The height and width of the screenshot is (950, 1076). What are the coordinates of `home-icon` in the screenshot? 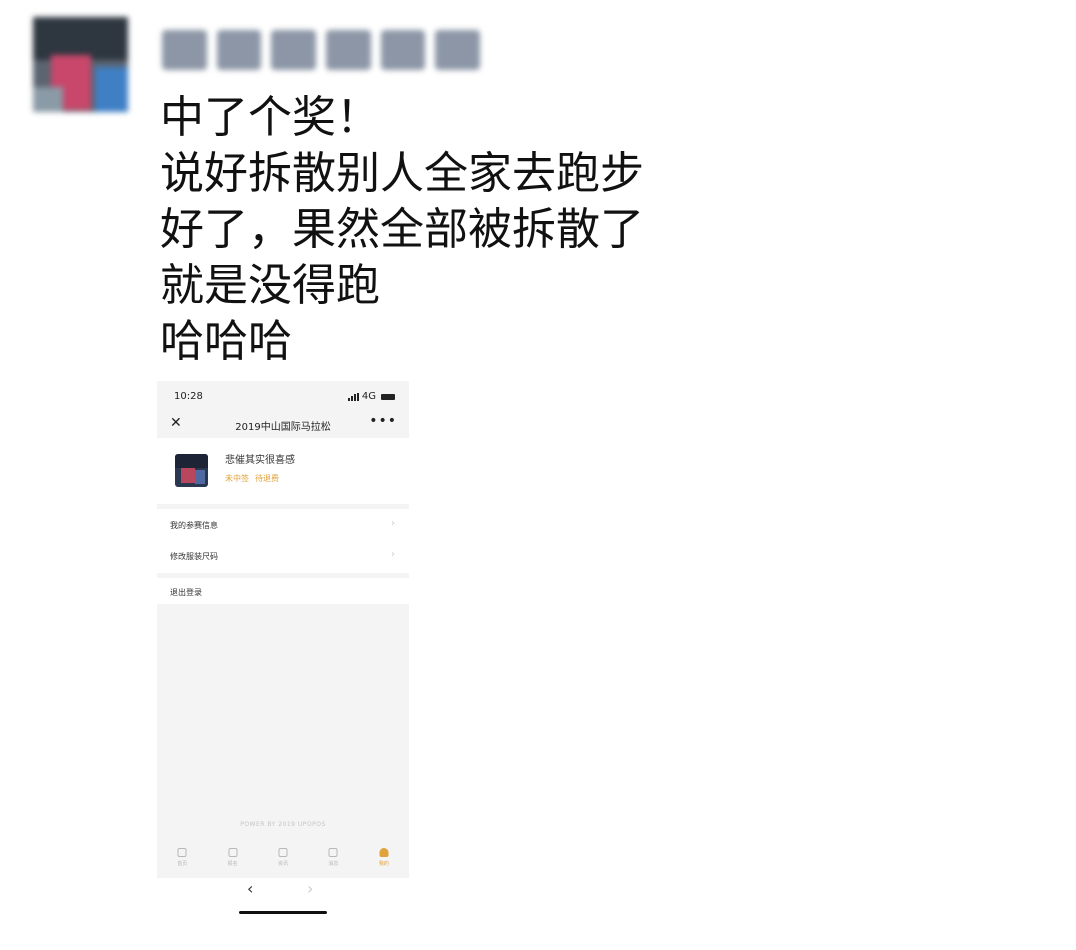 It's located at (182, 852).